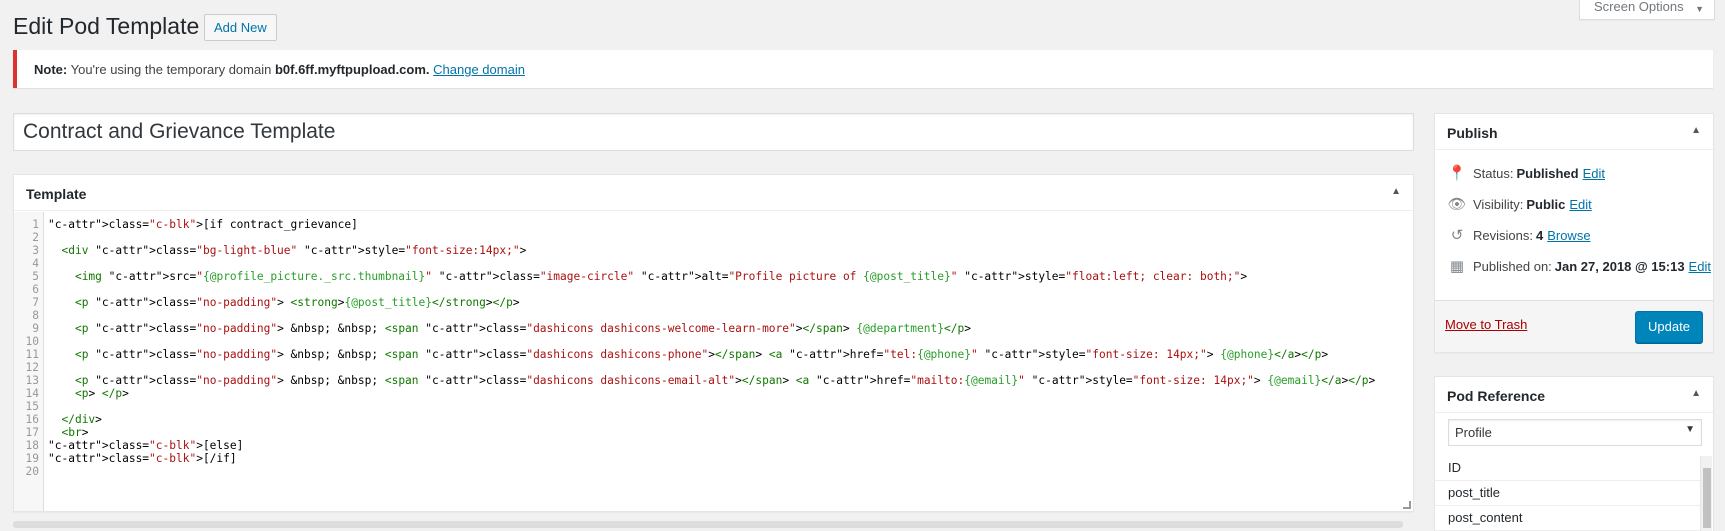 The image size is (1725, 531). What do you see at coordinates (56, 194) in the screenshot?
I see `template-box-title: Template` at bounding box center [56, 194].